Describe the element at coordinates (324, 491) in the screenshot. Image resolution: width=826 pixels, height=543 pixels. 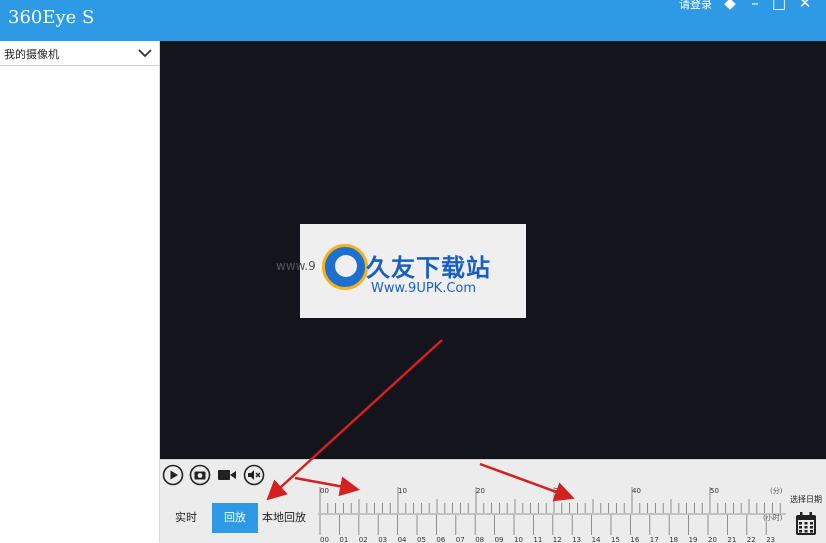
I see `minute-tick-label: 00` at that location.